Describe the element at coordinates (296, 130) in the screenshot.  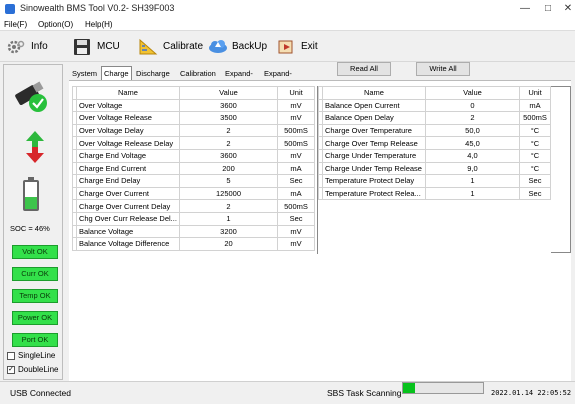
I see `param-unit-cell: 500mS` at that location.